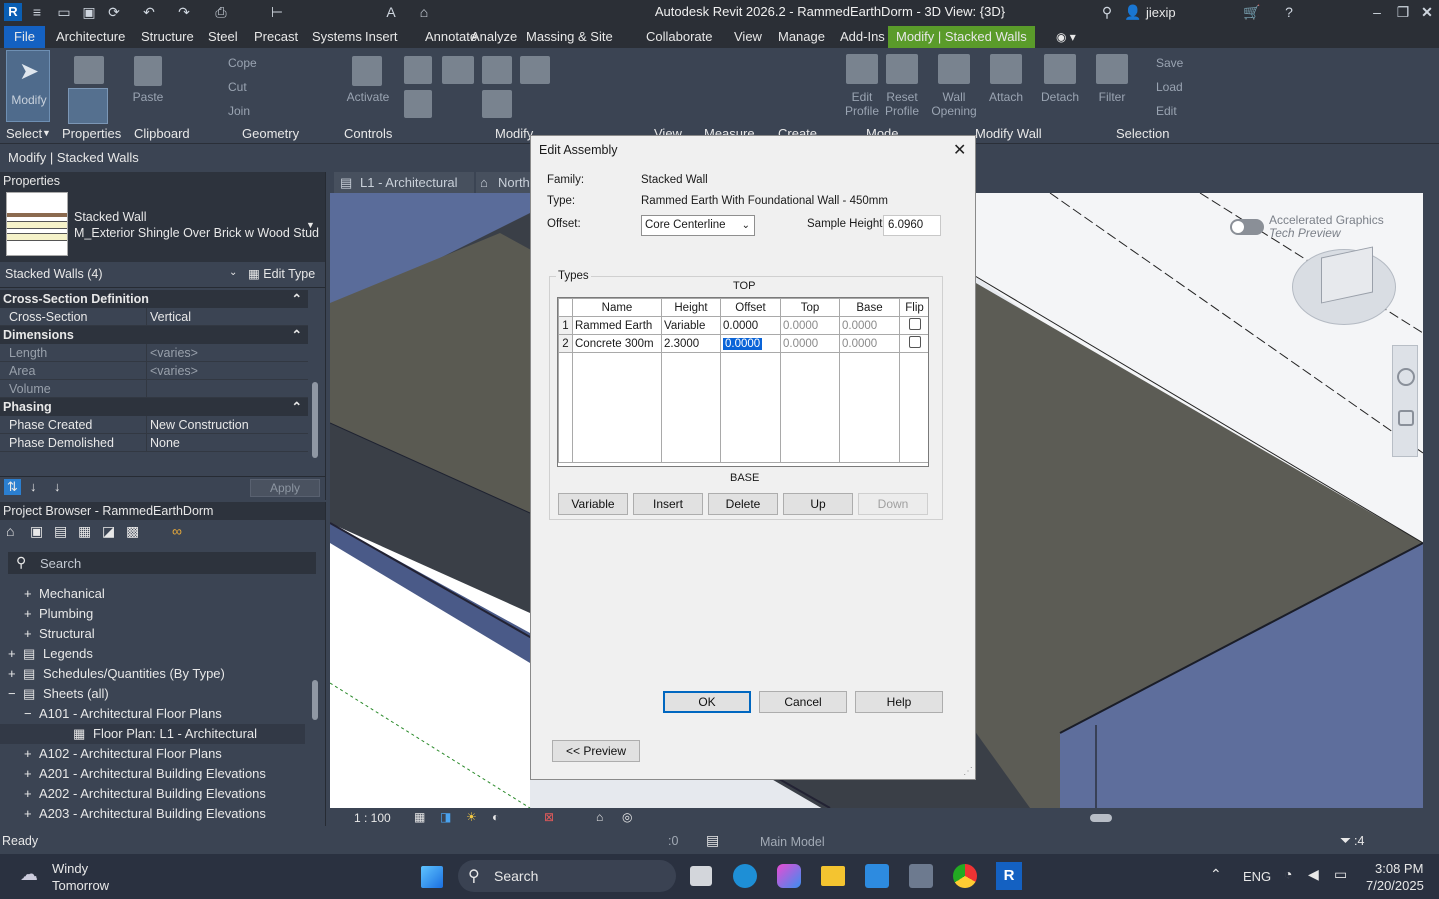 This screenshot has height=899, width=1439. What do you see at coordinates (114, 12) in the screenshot?
I see `sync-icon: ⟳` at bounding box center [114, 12].